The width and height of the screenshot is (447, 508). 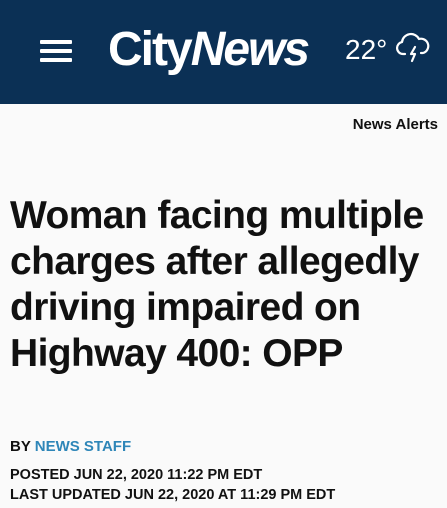 What do you see at coordinates (56, 52) in the screenshot?
I see `hamburger-menu-icon` at bounding box center [56, 52].